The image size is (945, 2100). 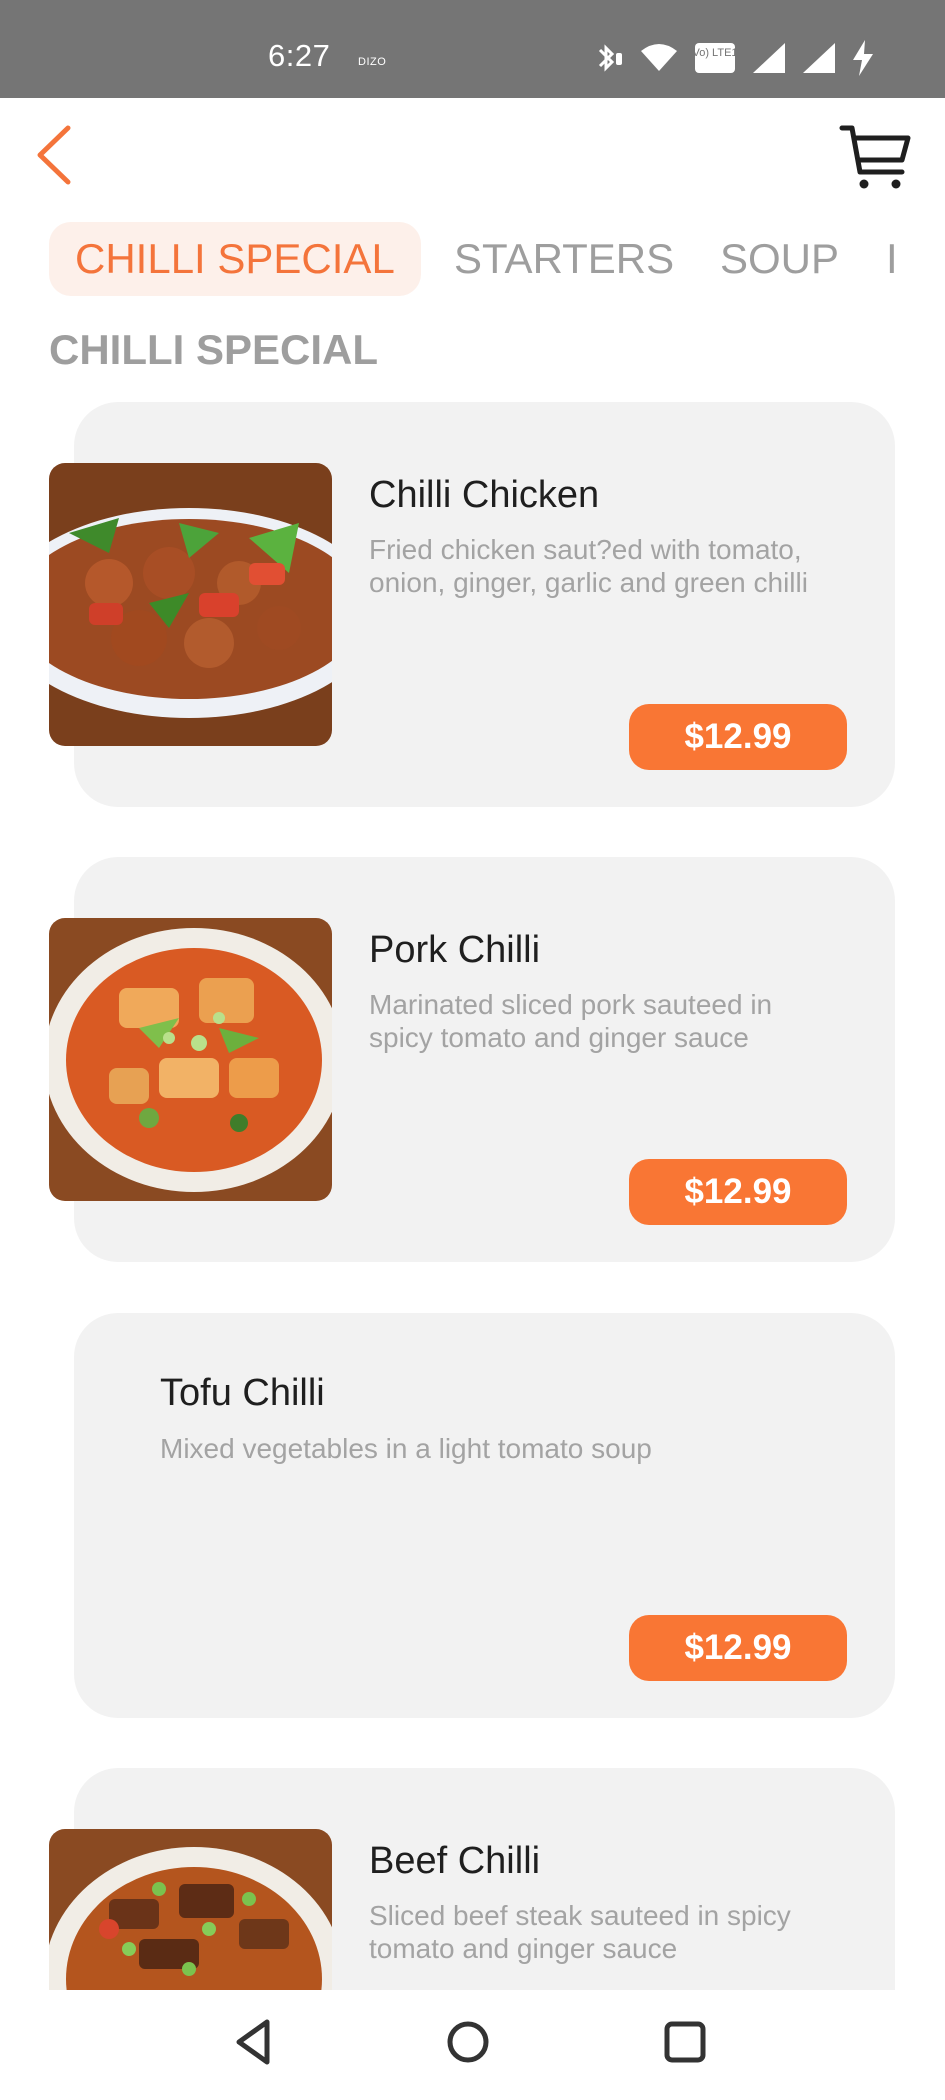 I want to click on back-triangle-icon, so click(x=255, y=2047).